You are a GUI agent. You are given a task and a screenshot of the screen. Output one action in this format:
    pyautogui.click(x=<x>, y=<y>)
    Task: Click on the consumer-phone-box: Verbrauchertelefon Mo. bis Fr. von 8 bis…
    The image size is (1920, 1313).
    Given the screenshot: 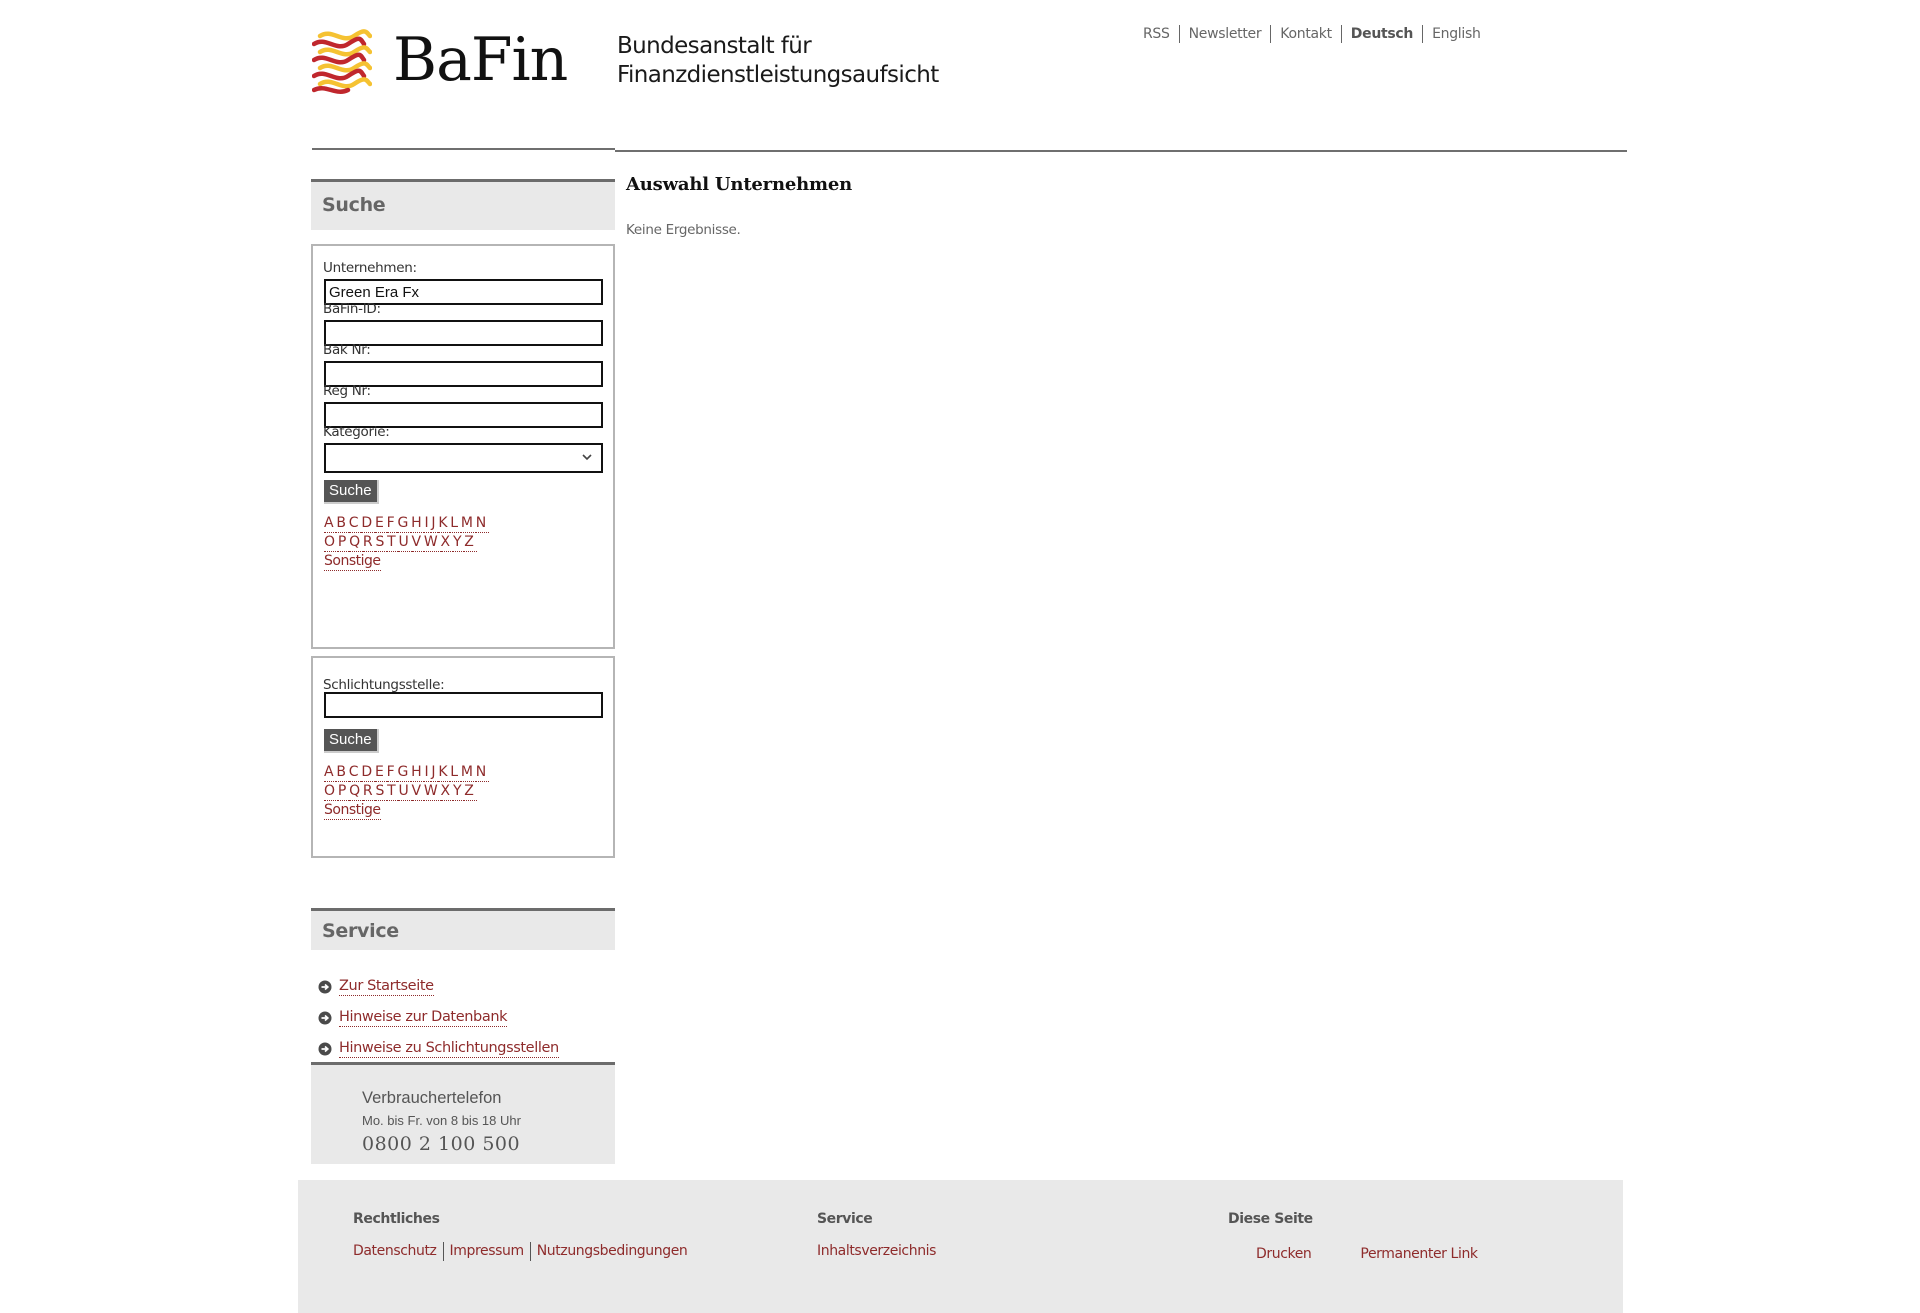 What is the action you would take?
    pyautogui.click(x=463, y=1113)
    